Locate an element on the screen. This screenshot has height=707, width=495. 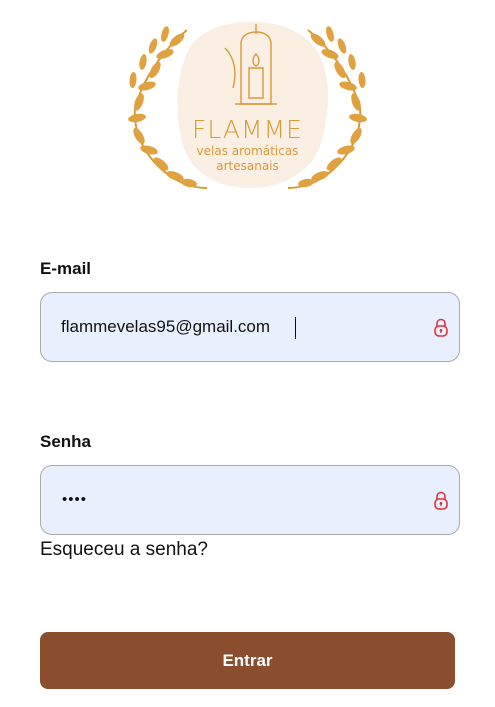
brand-name: FLAMME is located at coordinates (247, 129).